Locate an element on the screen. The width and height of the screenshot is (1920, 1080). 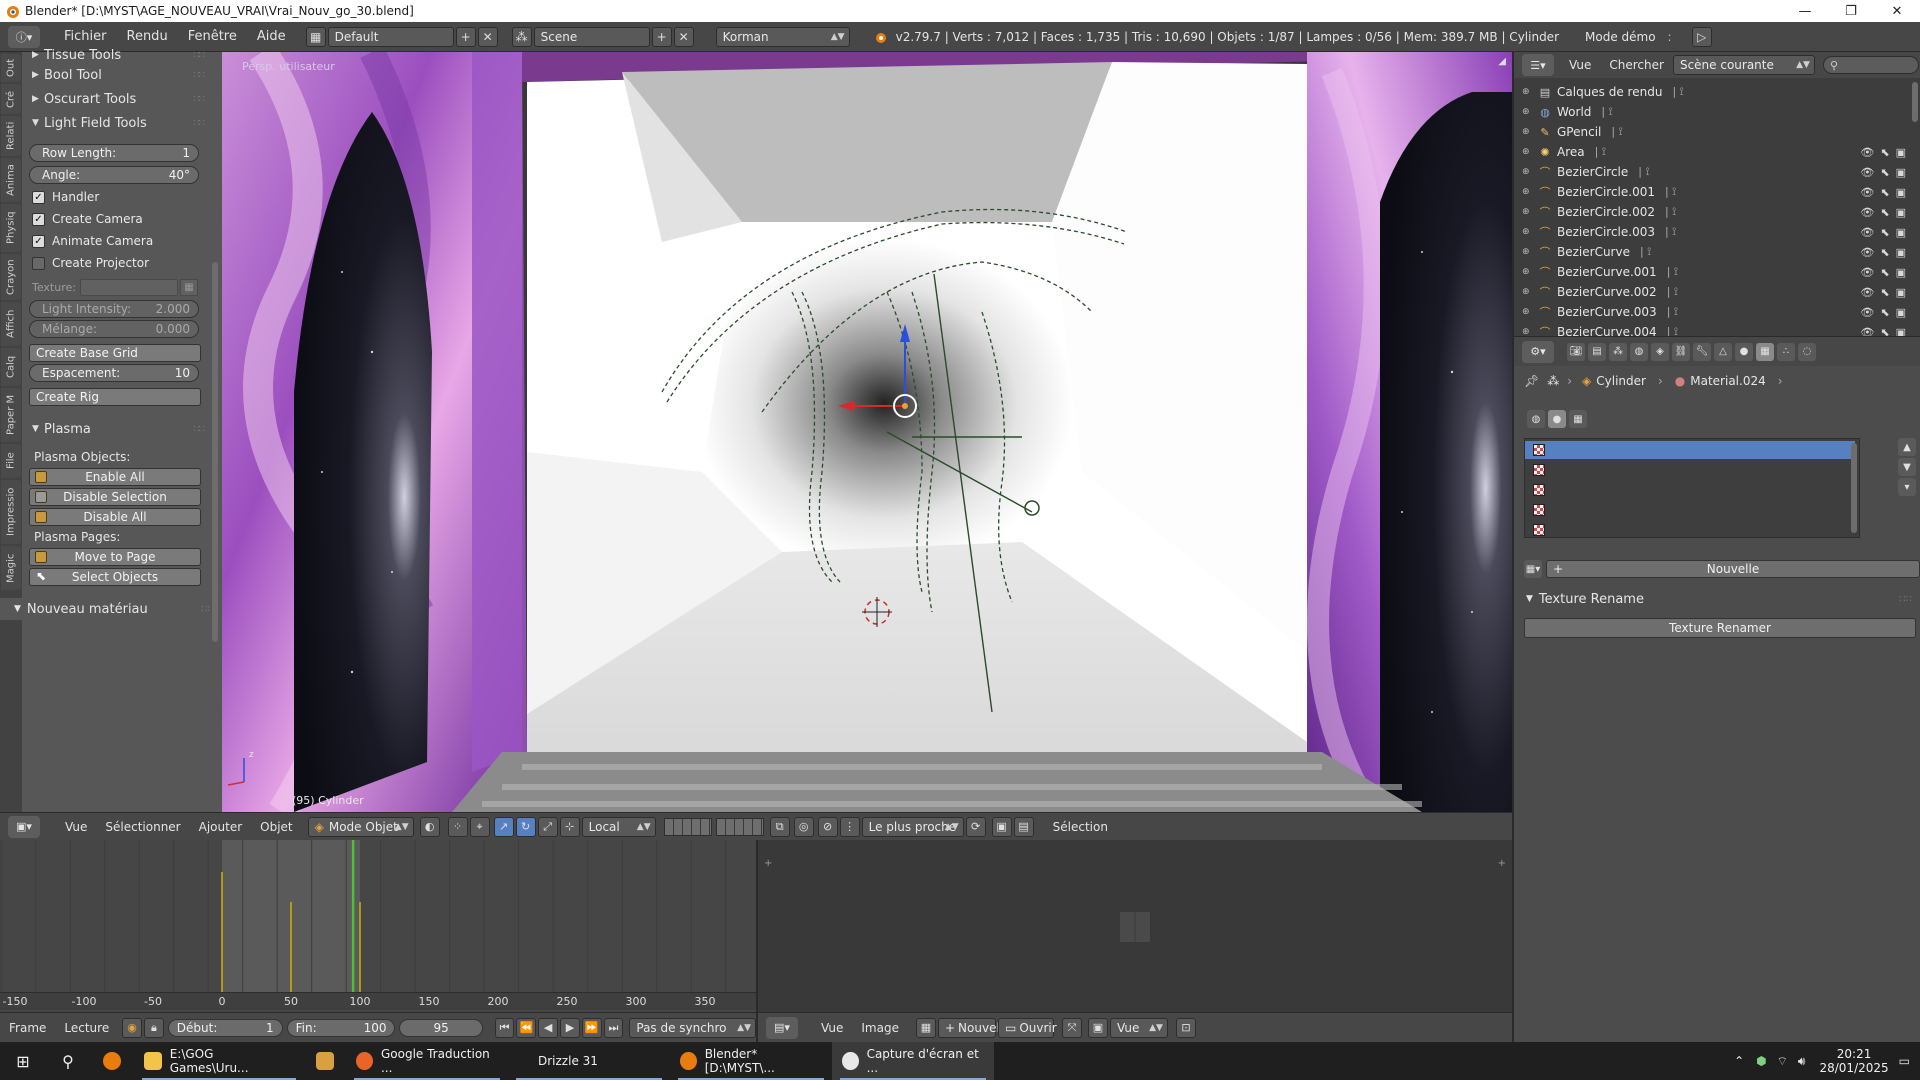
nouveau-materiau-panel: ▼ Nouveau matériau ∷∷ is located at coordinates (111, 609).